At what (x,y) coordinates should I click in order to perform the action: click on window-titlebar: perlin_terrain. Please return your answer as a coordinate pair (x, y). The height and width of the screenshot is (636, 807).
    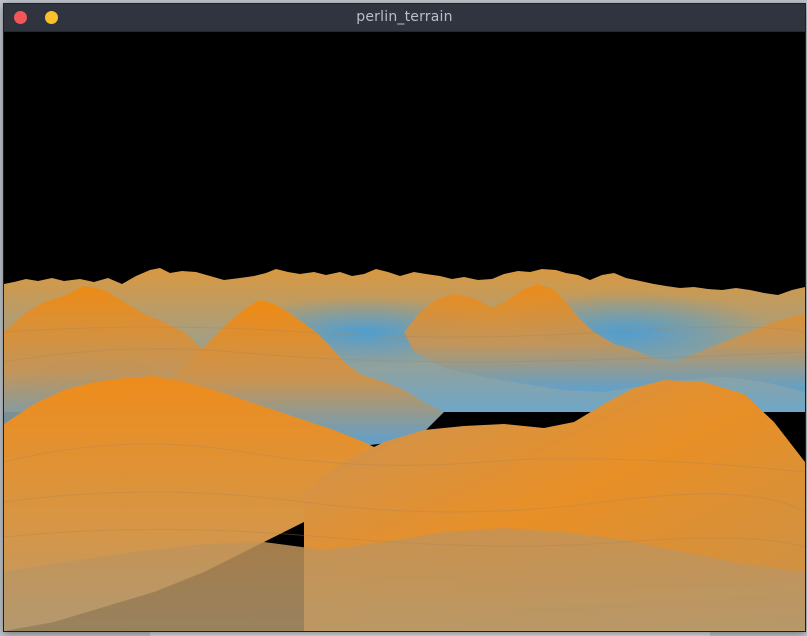
    Looking at the image, I should click on (404, 18).